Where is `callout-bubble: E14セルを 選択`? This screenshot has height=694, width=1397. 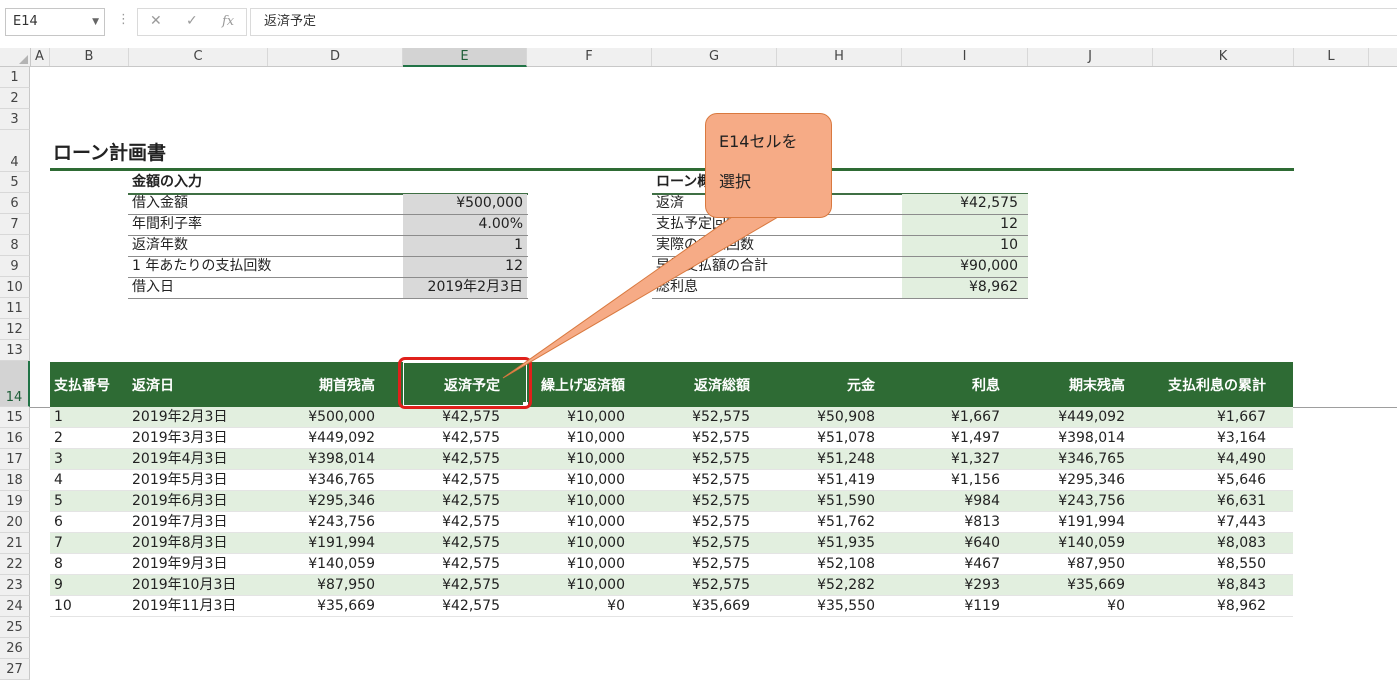 callout-bubble: E14セルを 選択 is located at coordinates (768, 165).